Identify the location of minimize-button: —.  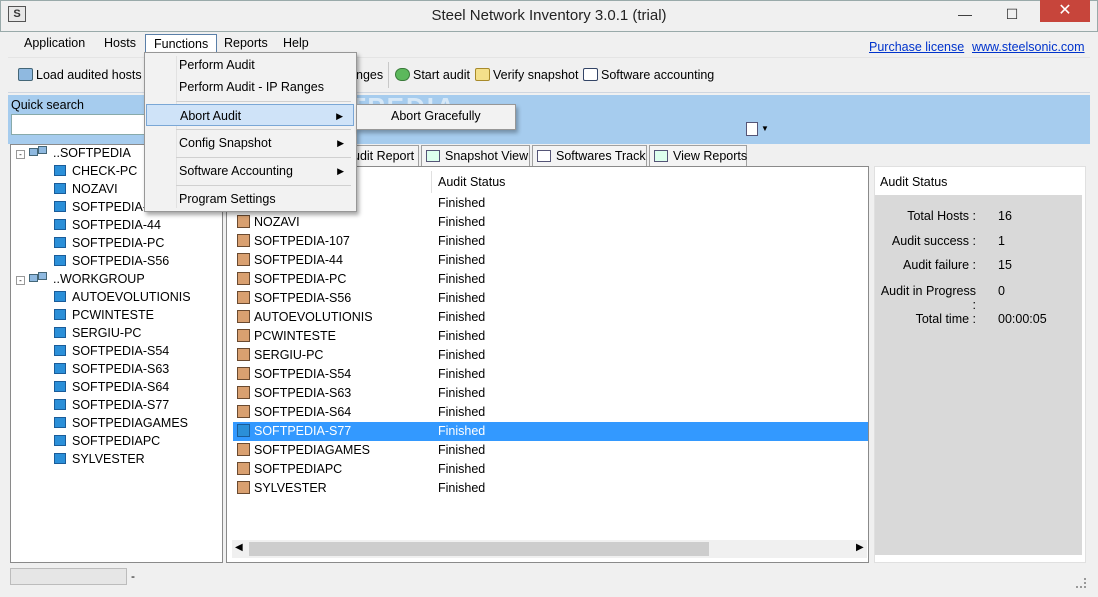
(965, 14).